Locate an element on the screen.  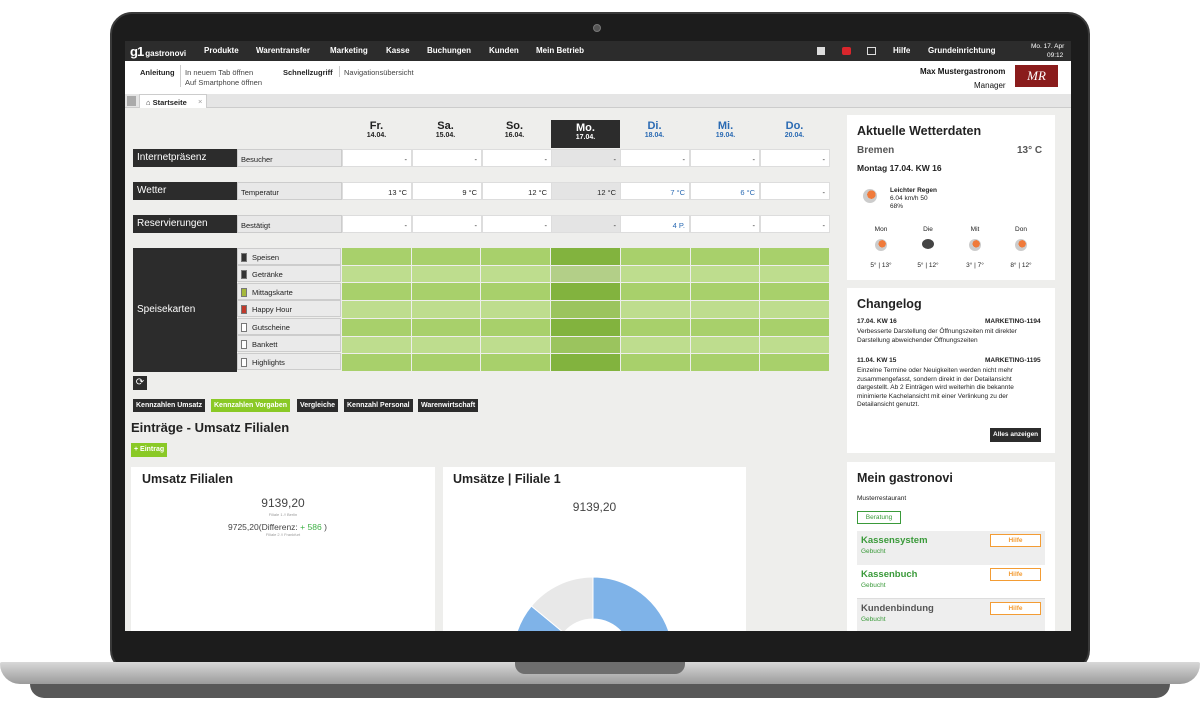
menu-icon is located at coordinates (244, 292).